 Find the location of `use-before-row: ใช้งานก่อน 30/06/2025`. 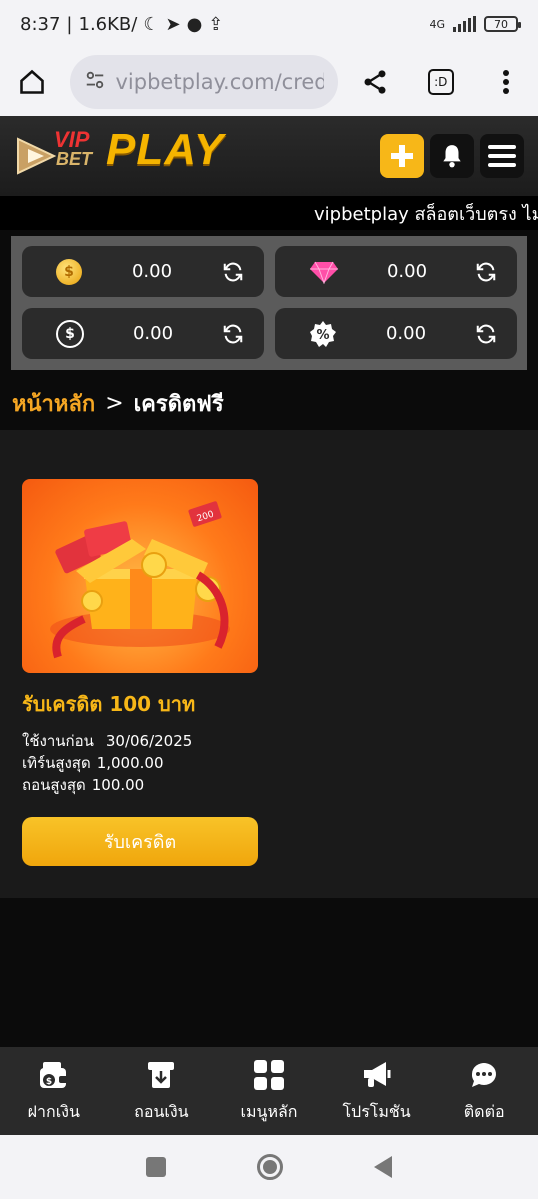

use-before-row: ใช้งานก่อน 30/06/2025 is located at coordinates (107, 741).